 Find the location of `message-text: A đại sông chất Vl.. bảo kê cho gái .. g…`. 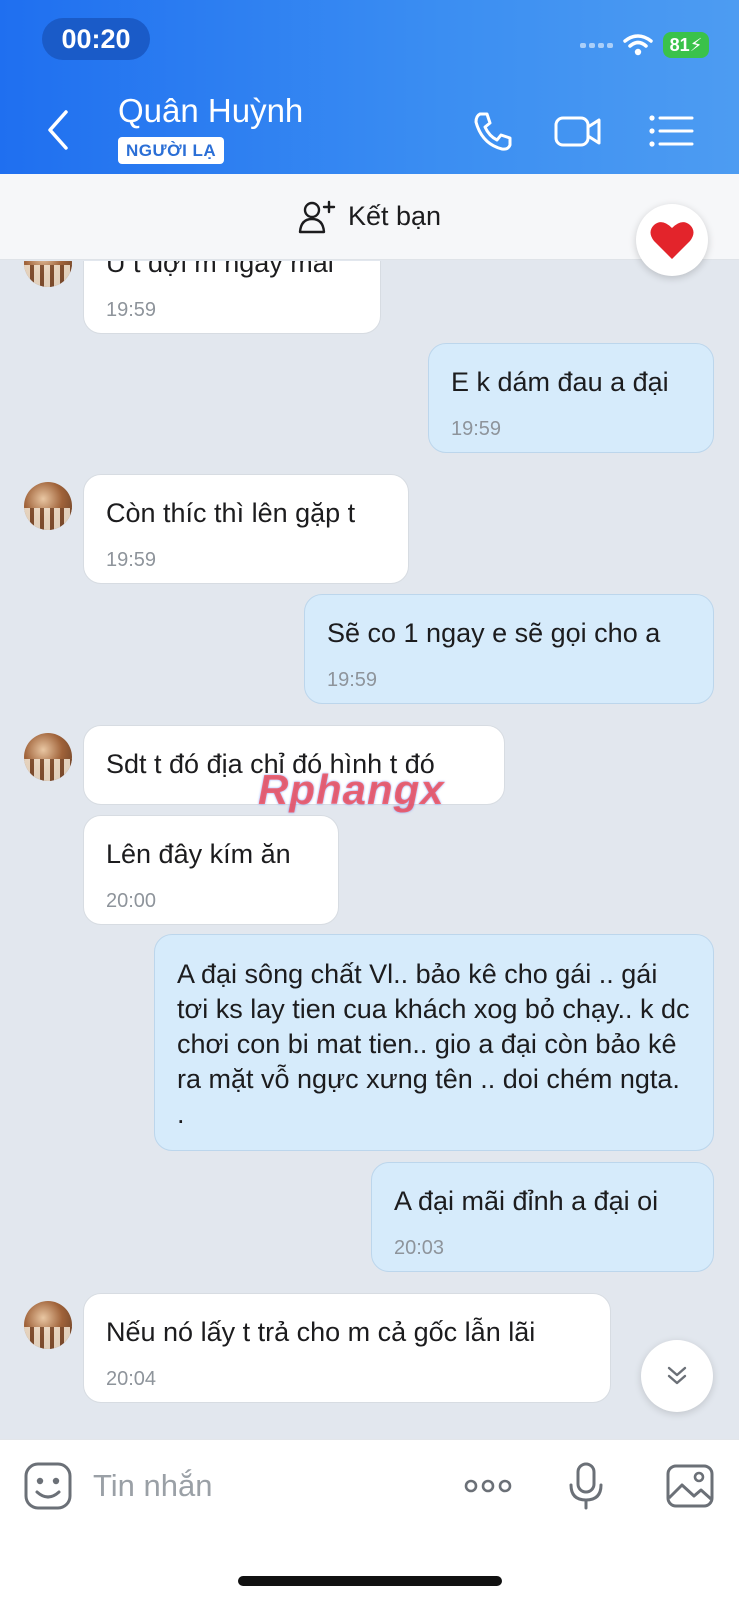

message-text: A đại sông chất Vl.. bảo kê cho gái .. g… is located at coordinates (433, 1044).